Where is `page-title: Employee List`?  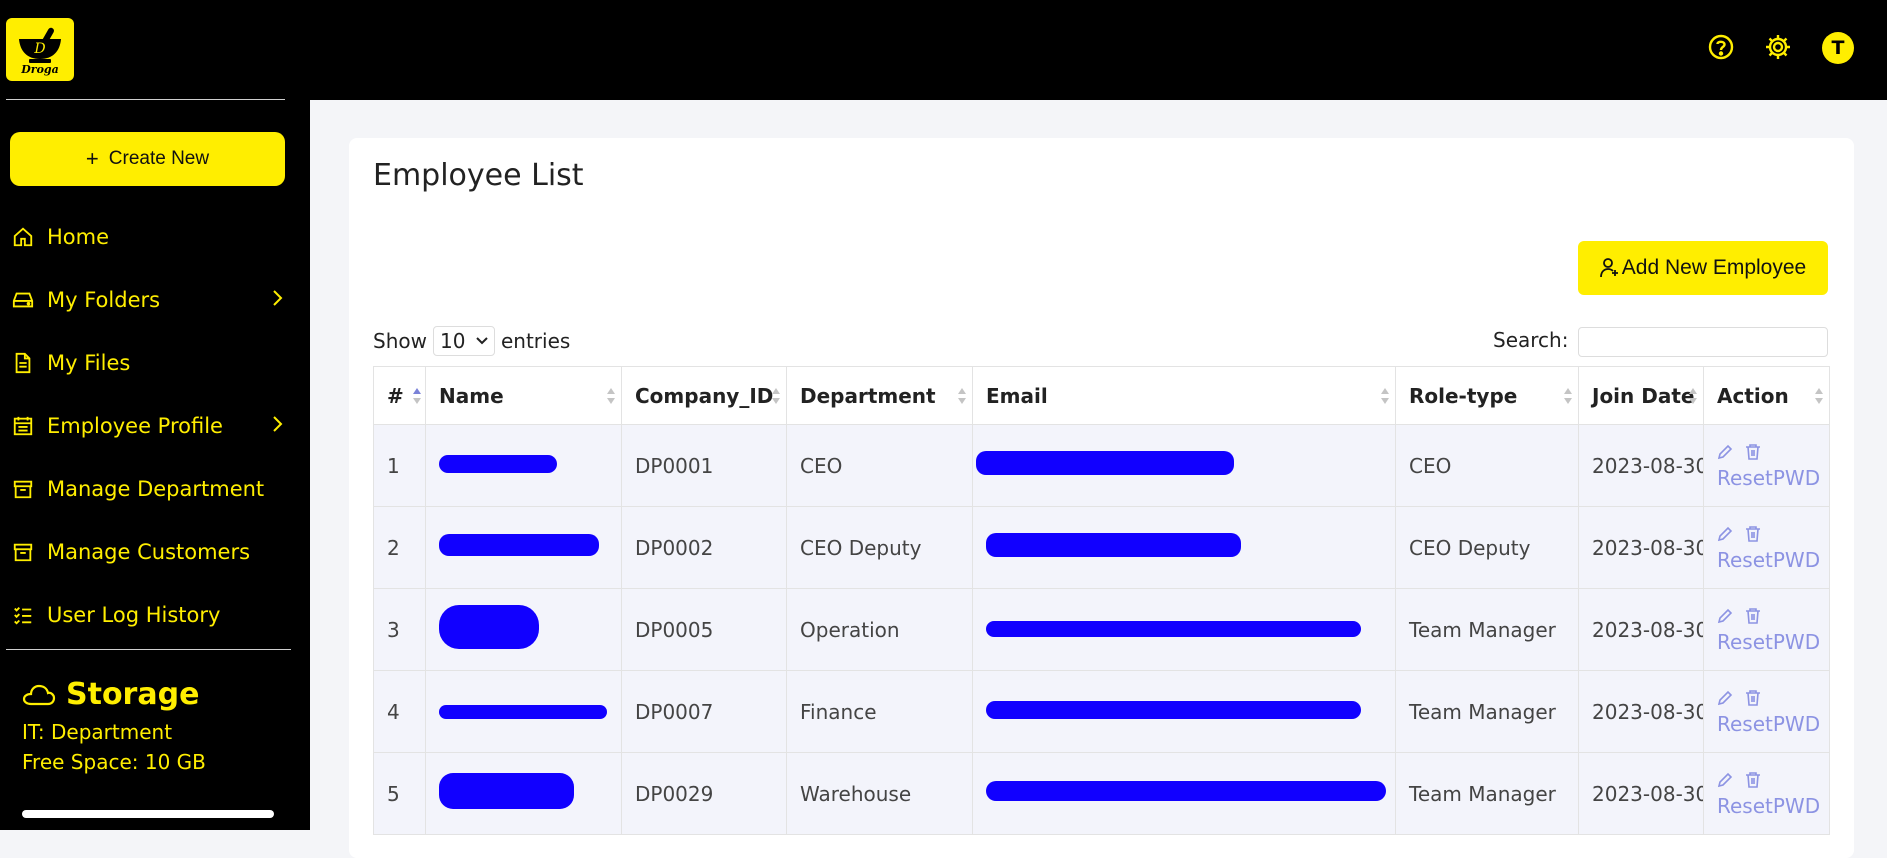 page-title: Employee List is located at coordinates (478, 175).